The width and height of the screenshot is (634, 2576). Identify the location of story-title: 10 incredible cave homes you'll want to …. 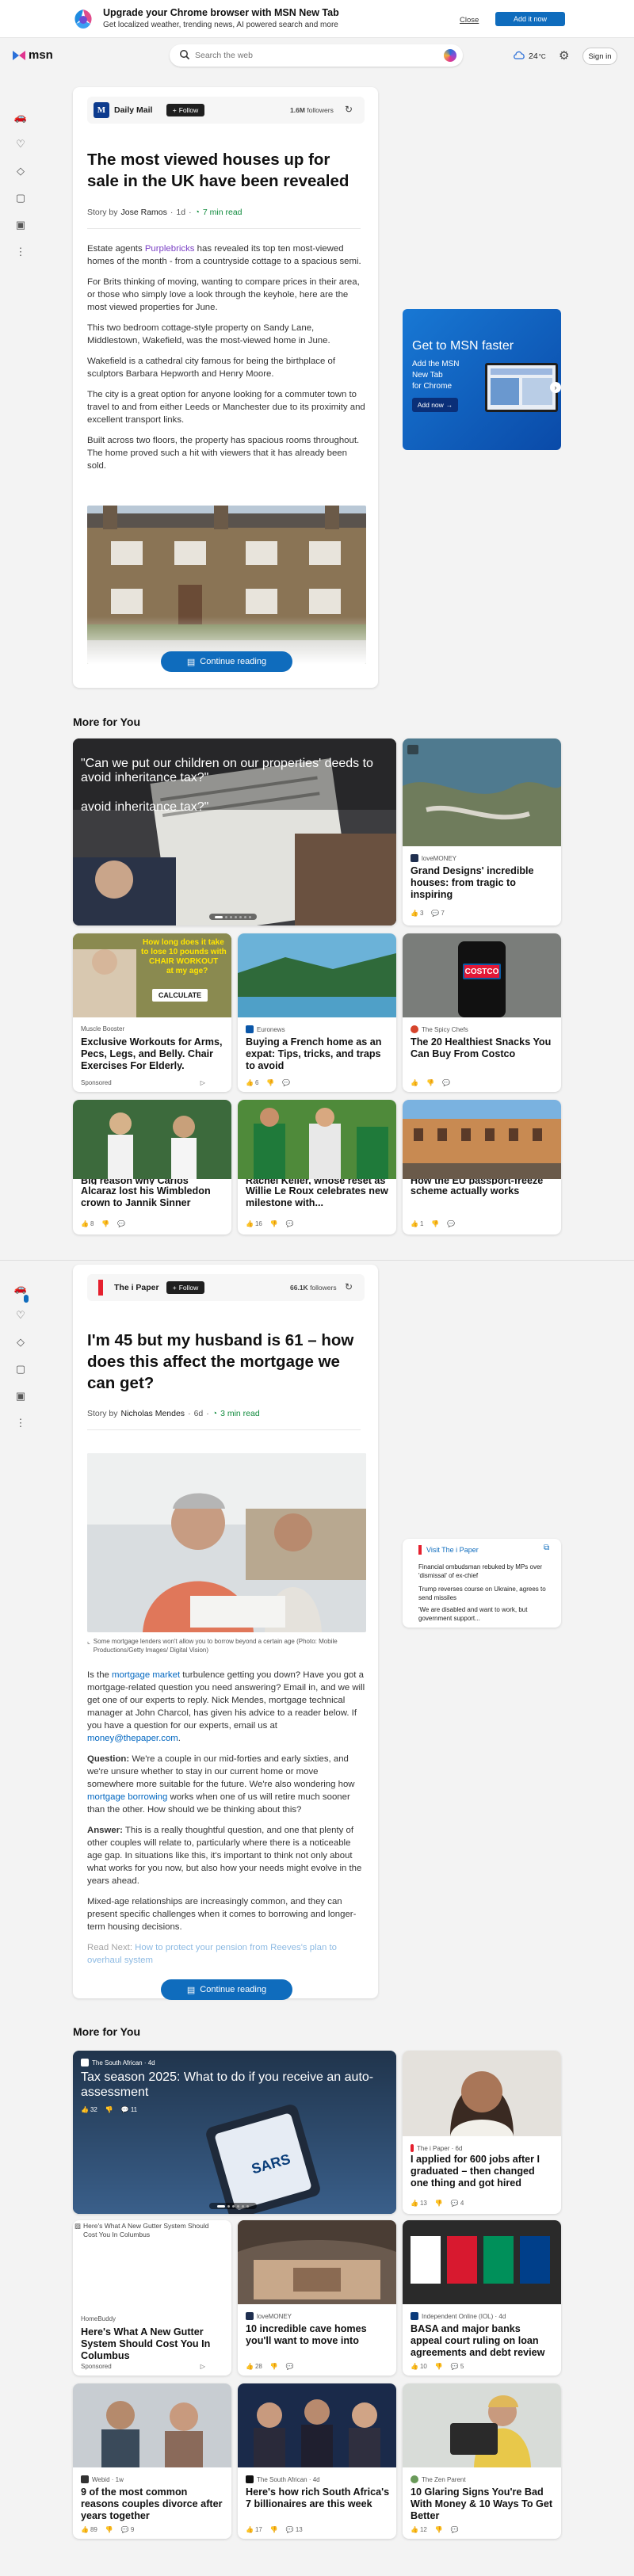
(318, 2335).